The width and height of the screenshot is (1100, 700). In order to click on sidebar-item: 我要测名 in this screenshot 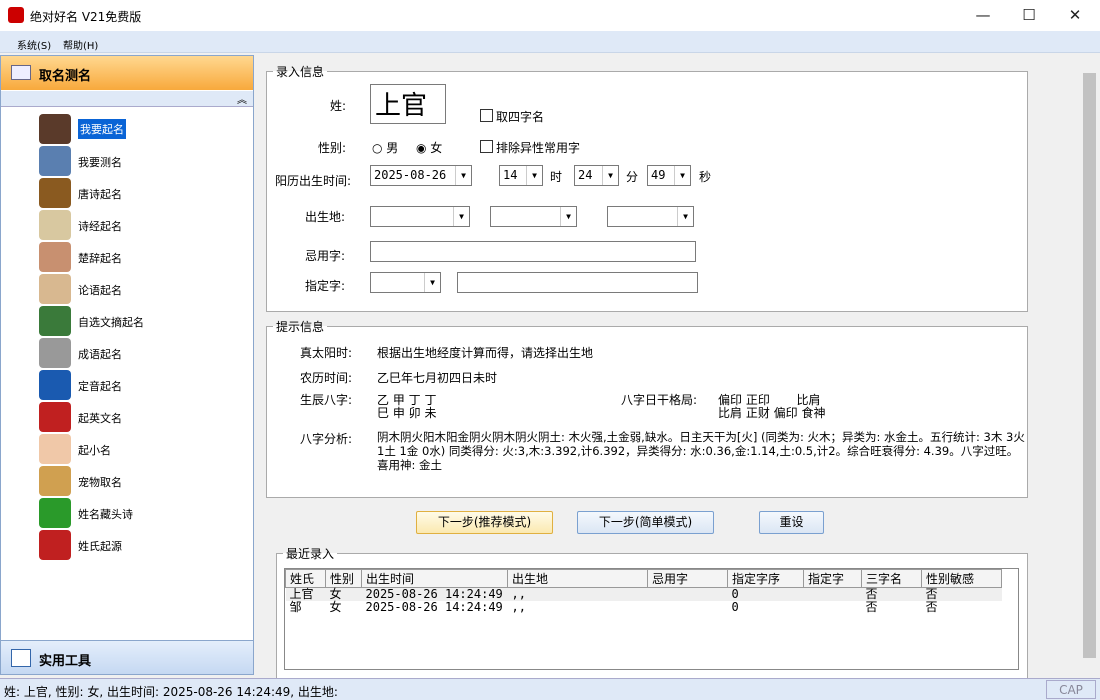, I will do `click(139, 161)`.